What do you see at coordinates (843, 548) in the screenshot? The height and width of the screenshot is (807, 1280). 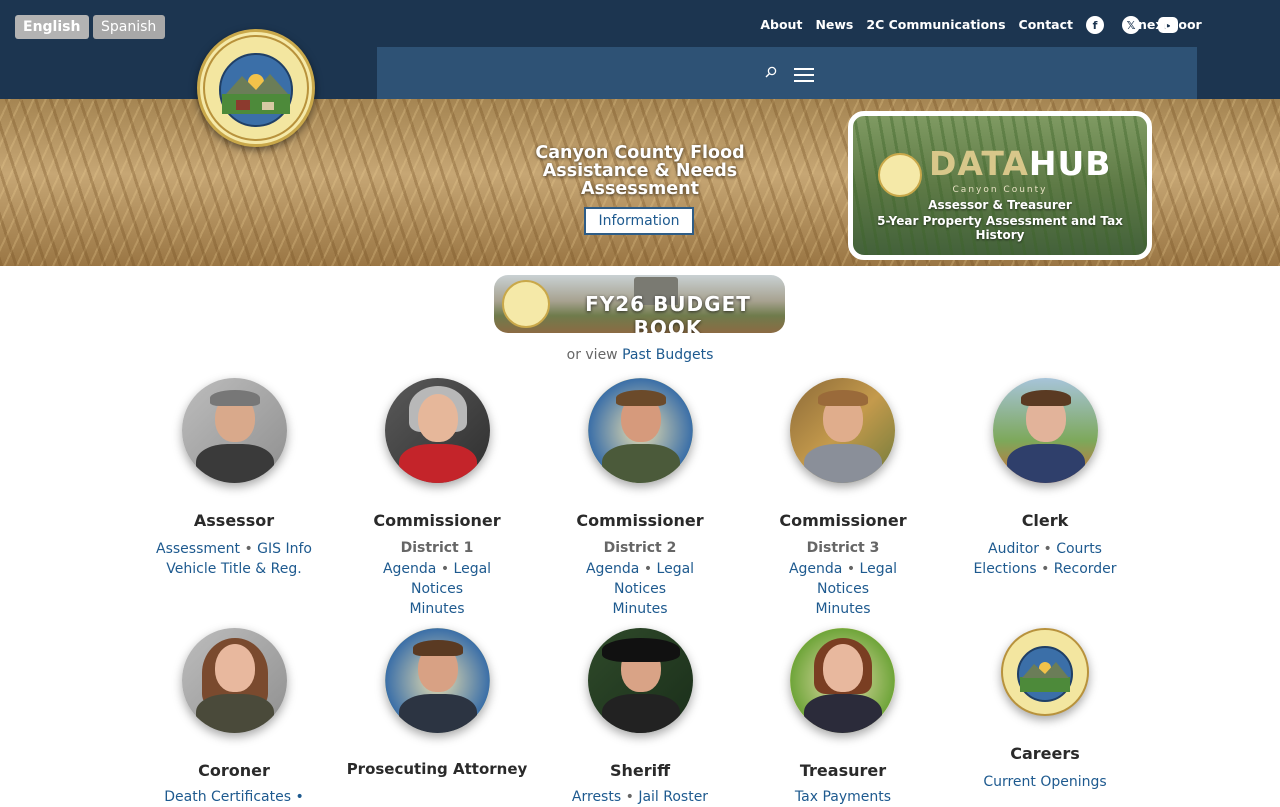 I see `district-3-label: District 3` at bounding box center [843, 548].